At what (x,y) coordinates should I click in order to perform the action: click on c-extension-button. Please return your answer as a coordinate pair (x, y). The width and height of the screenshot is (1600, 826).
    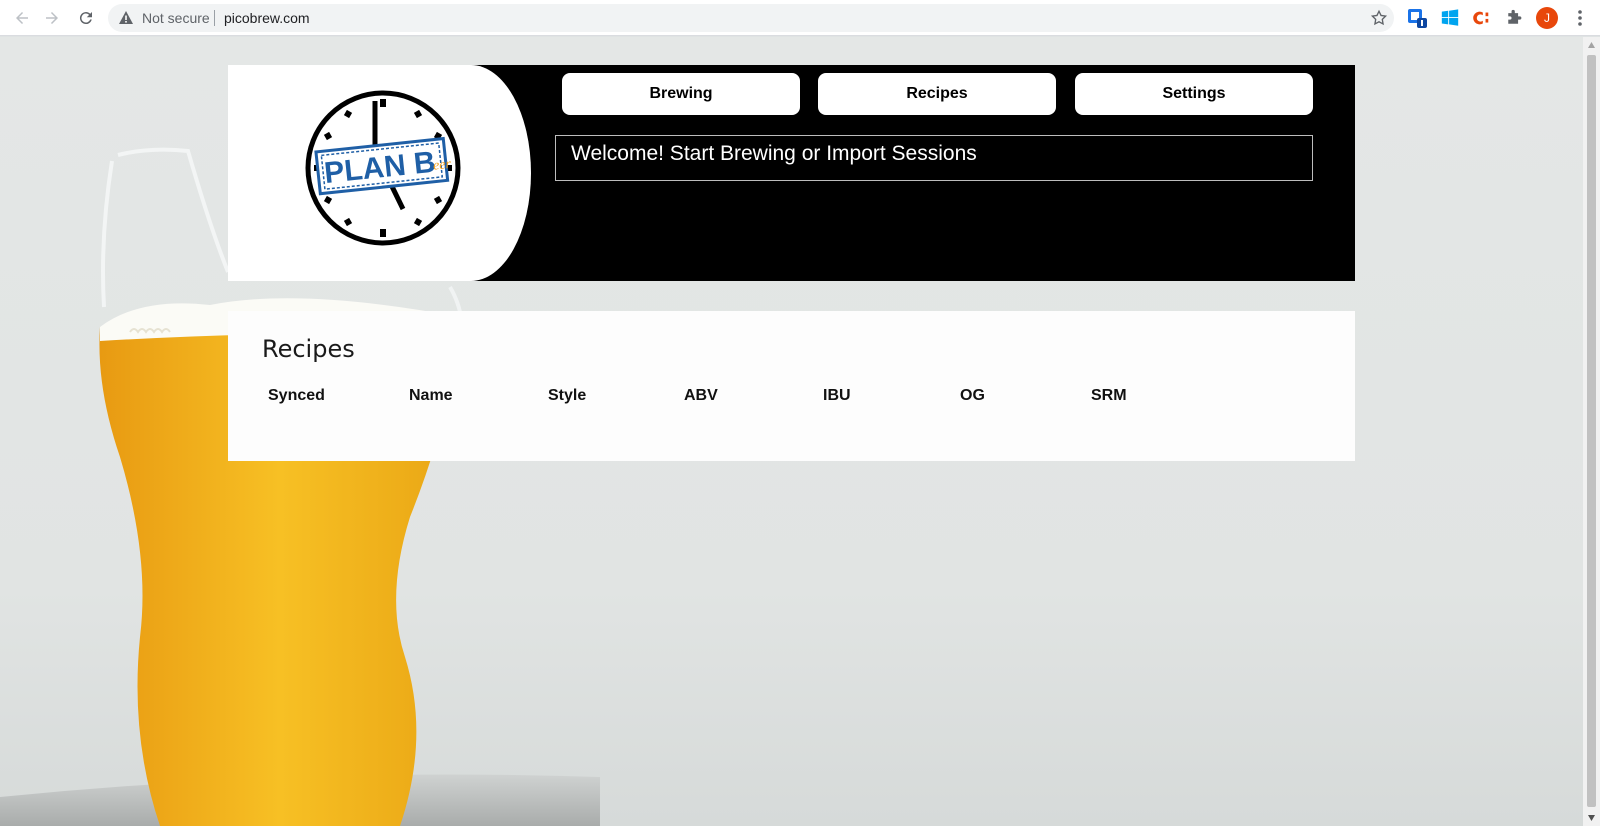
    Looking at the image, I should click on (1481, 18).